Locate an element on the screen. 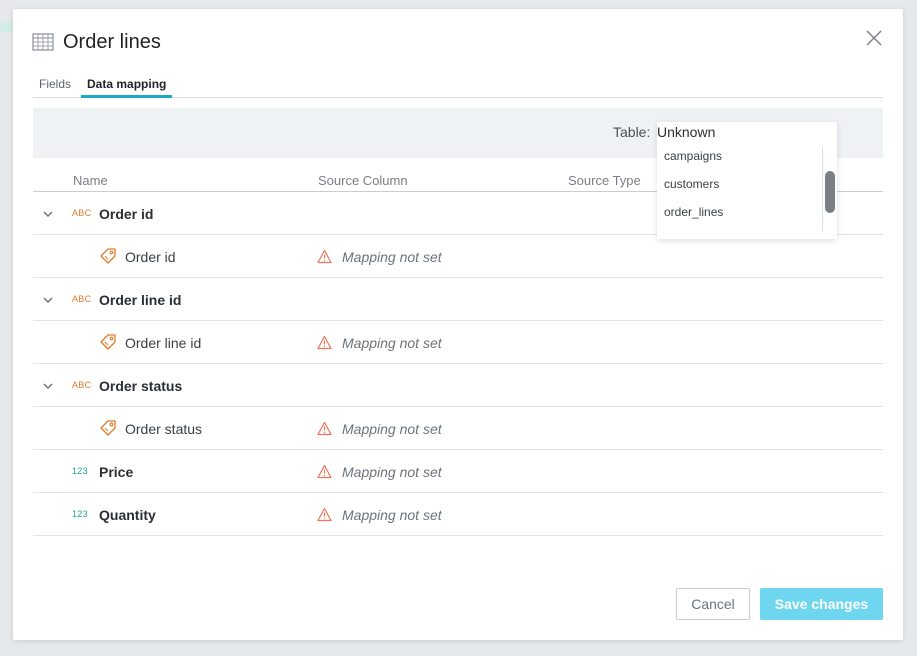 The image size is (917, 656). field-name: Order line id is located at coordinates (140, 300).